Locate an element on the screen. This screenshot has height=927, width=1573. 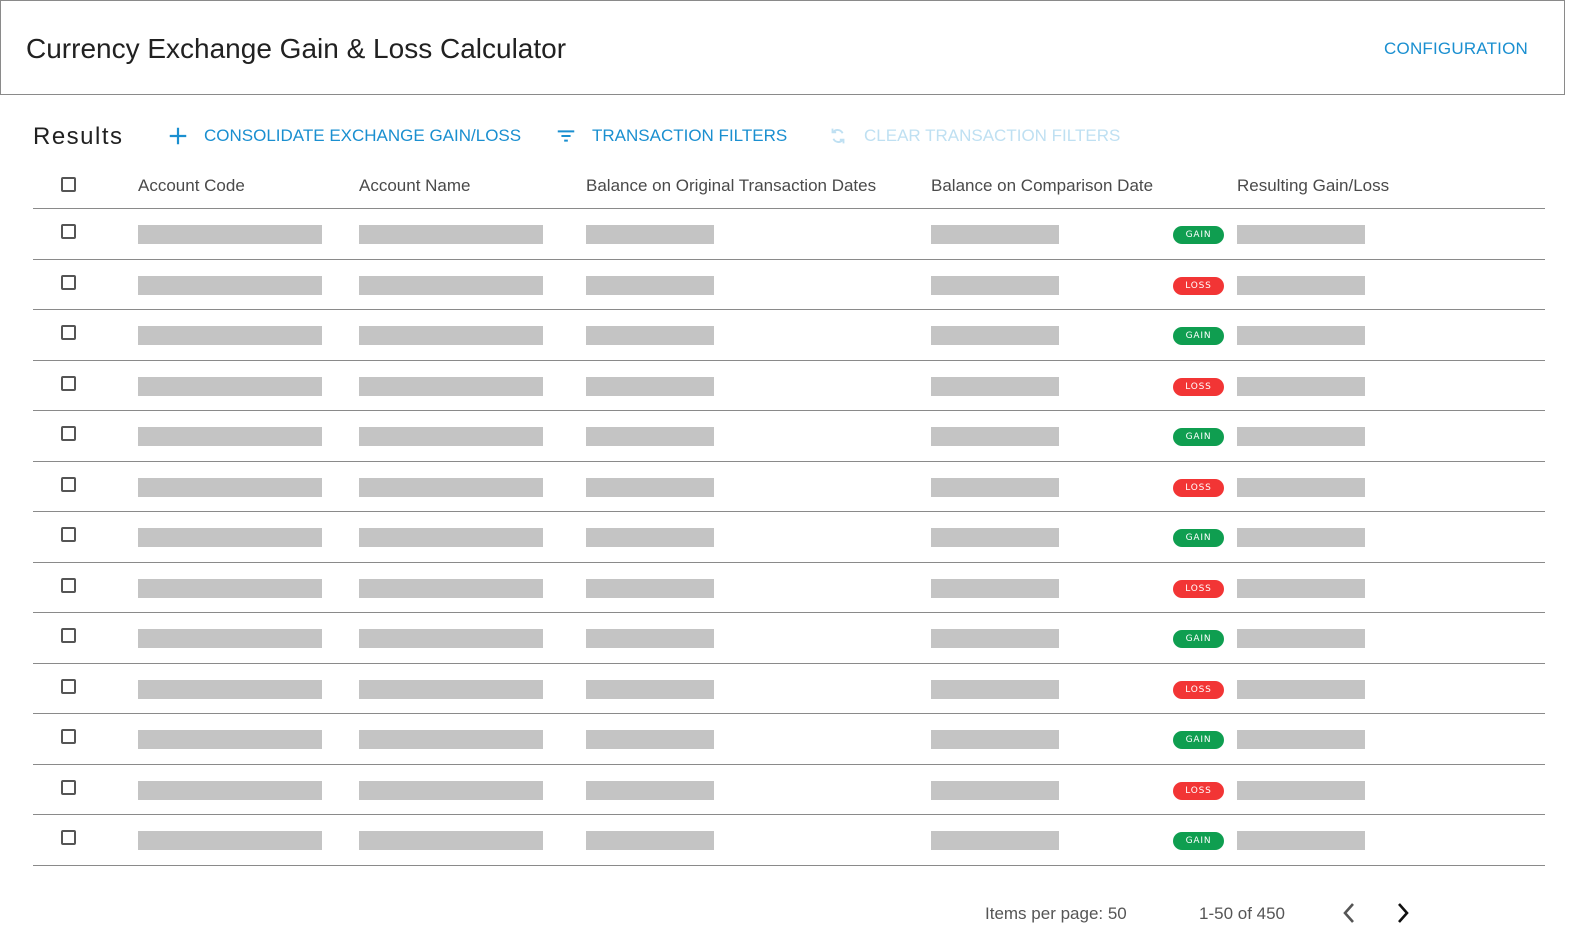
page-range: 1-50 of 450 is located at coordinates (1242, 913).